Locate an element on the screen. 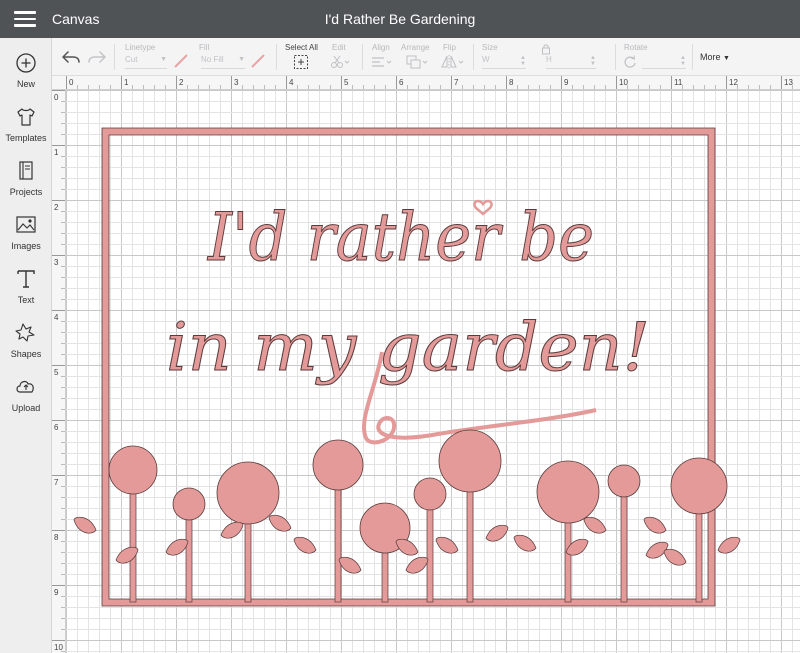  height-placeholder: H is located at coordinates (549, 59).